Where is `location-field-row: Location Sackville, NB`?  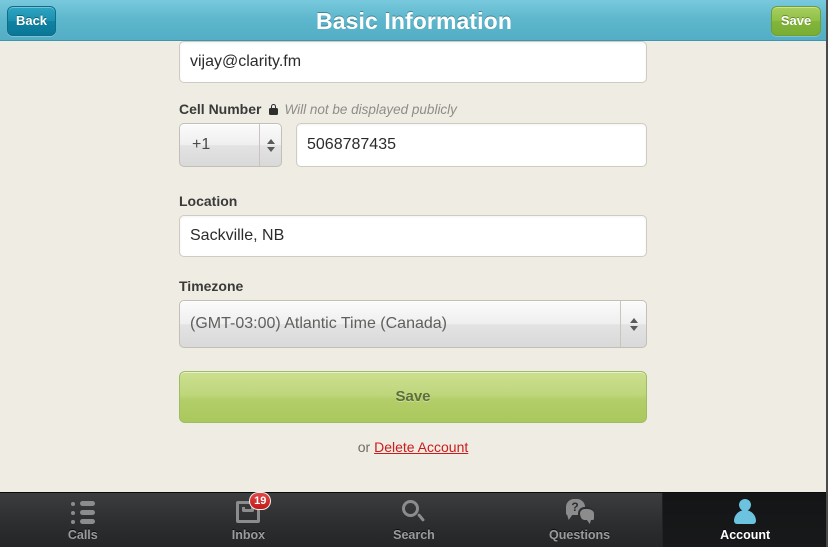
location-field-row: Location Sackville, NB is located at coordinates (413, 225).